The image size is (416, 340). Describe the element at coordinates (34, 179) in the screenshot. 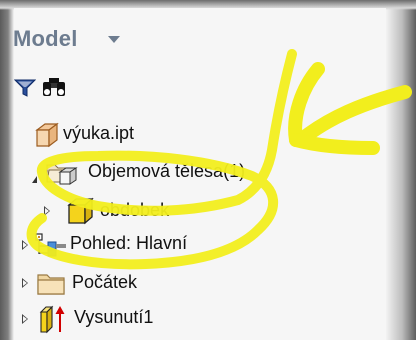

I see `expander-expanded-icon` at that location.